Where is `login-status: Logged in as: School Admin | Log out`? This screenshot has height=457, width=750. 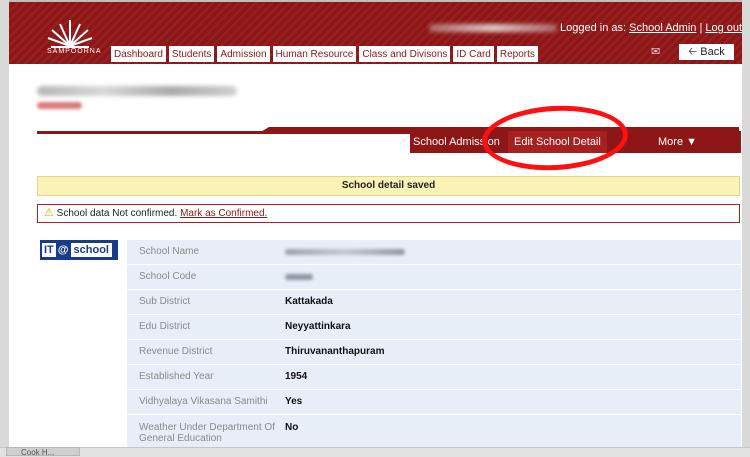
login-status: Logged in as: School Admin | Log out is located at coordinates (651, 28).